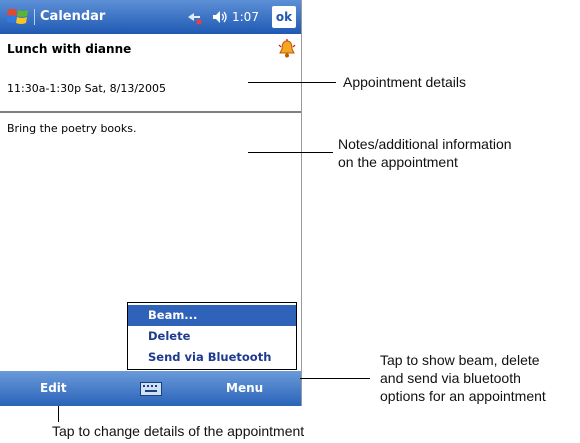 The height and width of the screenshot is (443, 580). What do you see at coordinates (150, 17) in the screenshot?
I see `title-bar: Calendar 1:07 ok` at bounding box center [150, 17].